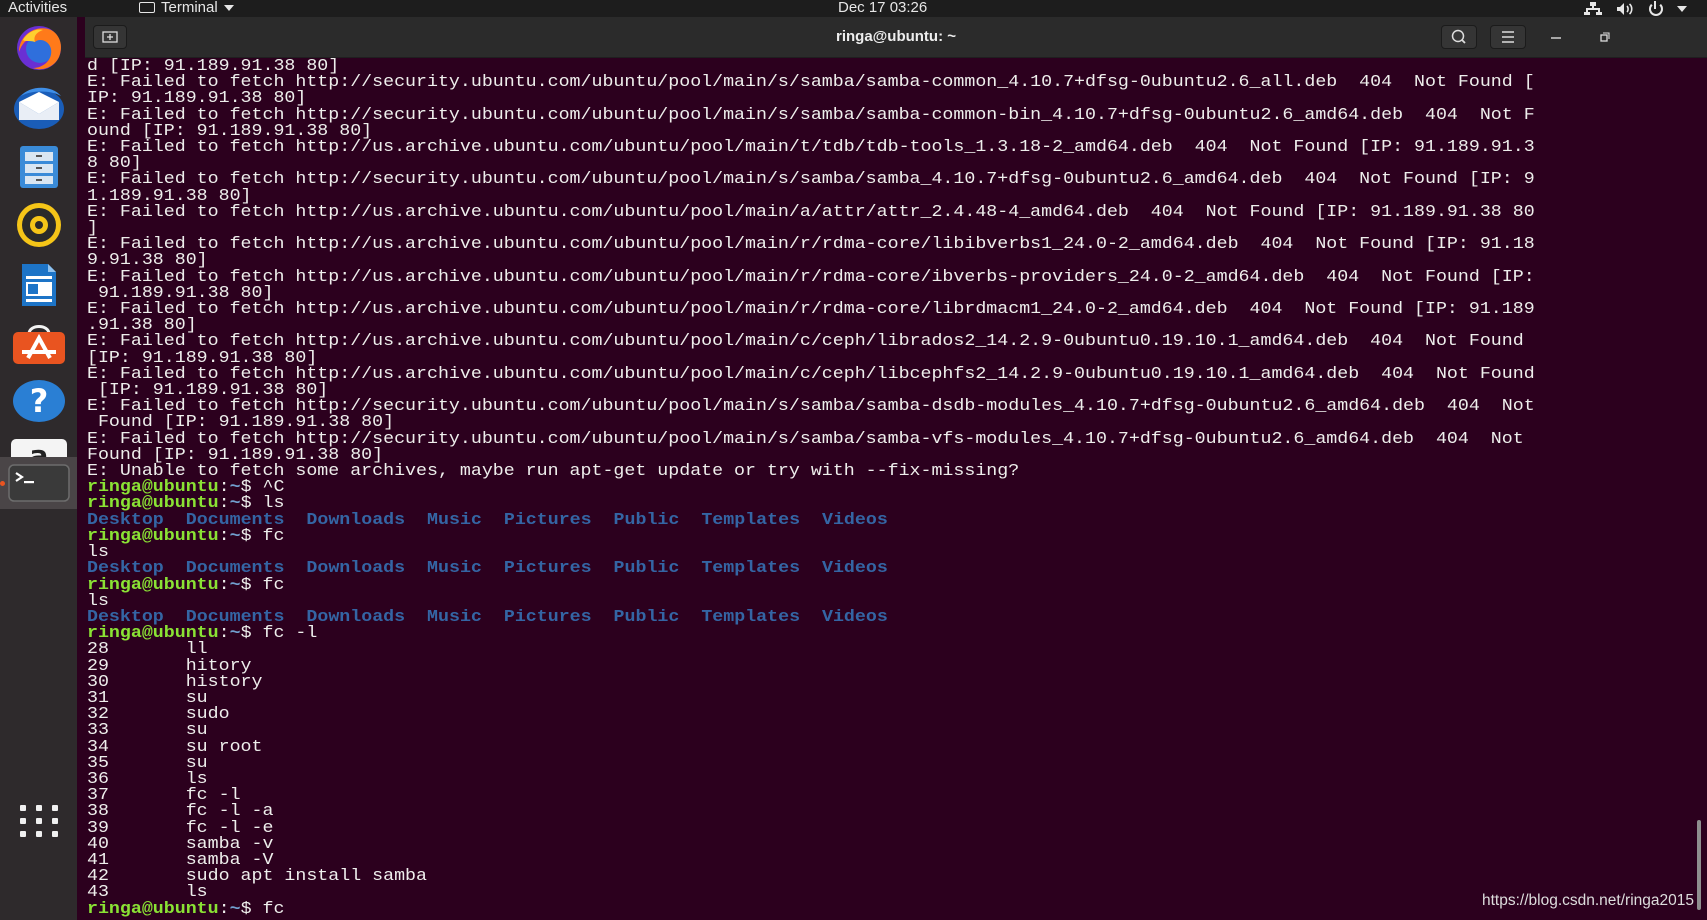  I want to click on writer-icon, so click(39, 285).